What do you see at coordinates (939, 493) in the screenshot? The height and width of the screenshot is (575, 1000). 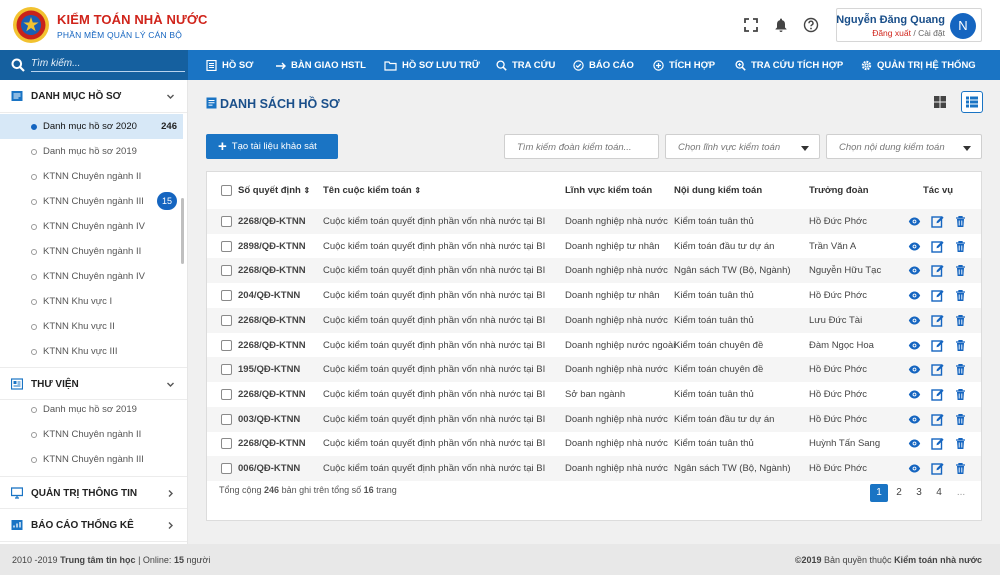 I see `page-4-button: 4` at bounding box center [939, 493].